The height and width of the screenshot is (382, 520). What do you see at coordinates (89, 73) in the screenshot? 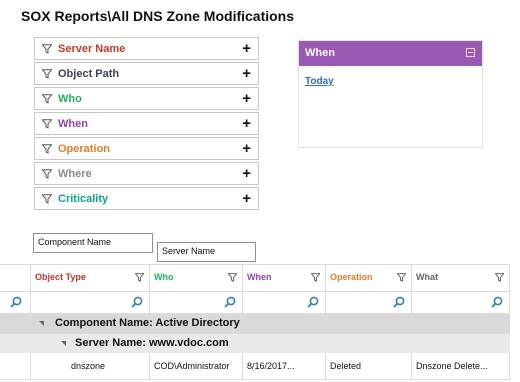
I see `filter-label: Object Path` at bounding box center [89, 73].